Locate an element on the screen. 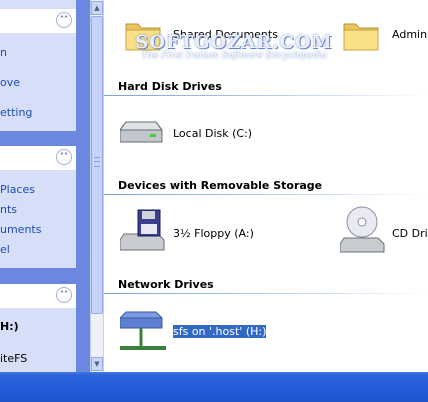 The image size is (428, 402). section-header: Devices with Removable Storage is located at coordinates (220, 185).